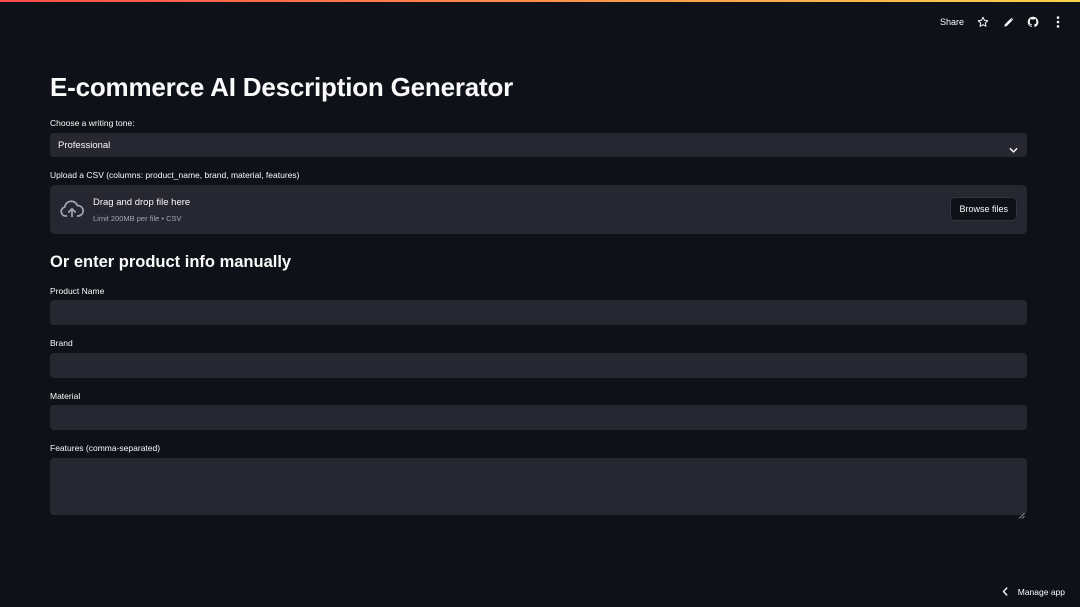 The image size is (1080, 607). I want to click on brand-input, so click(538, 365).